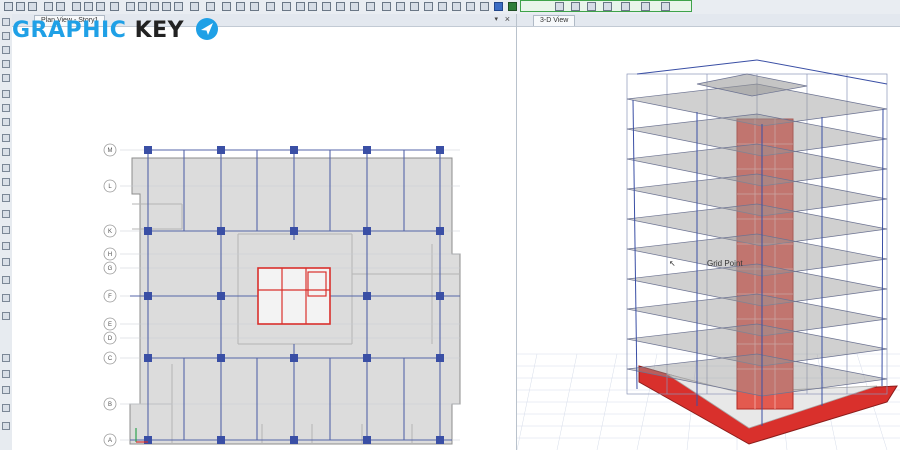 The height and width of the screenshot is (450, 900). I want to click on save-icon, so click(32, 6).